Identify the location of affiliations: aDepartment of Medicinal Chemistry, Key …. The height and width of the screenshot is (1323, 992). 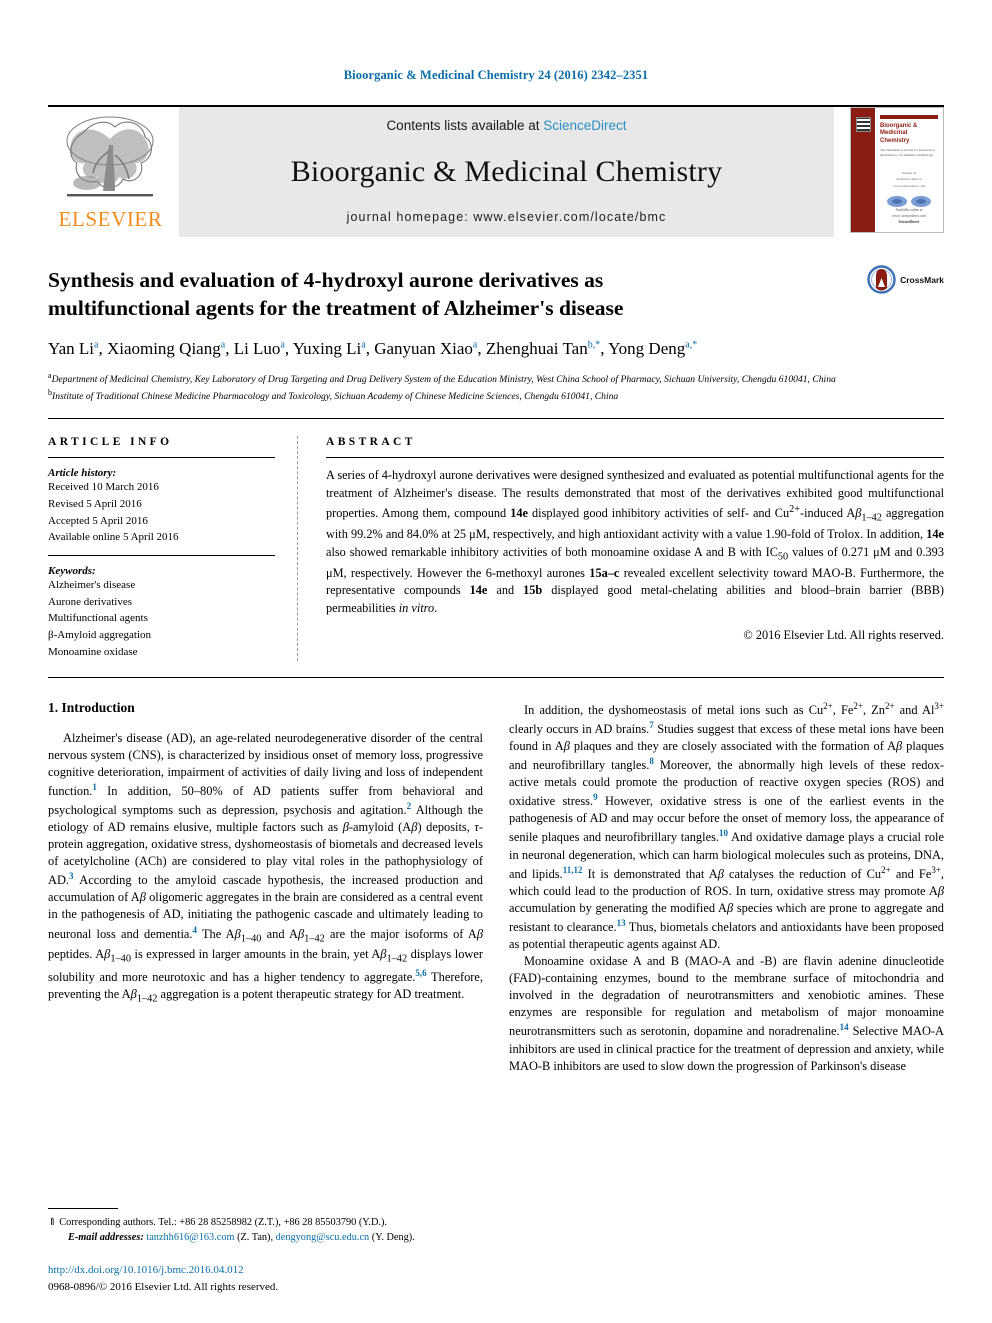
(443, 387).